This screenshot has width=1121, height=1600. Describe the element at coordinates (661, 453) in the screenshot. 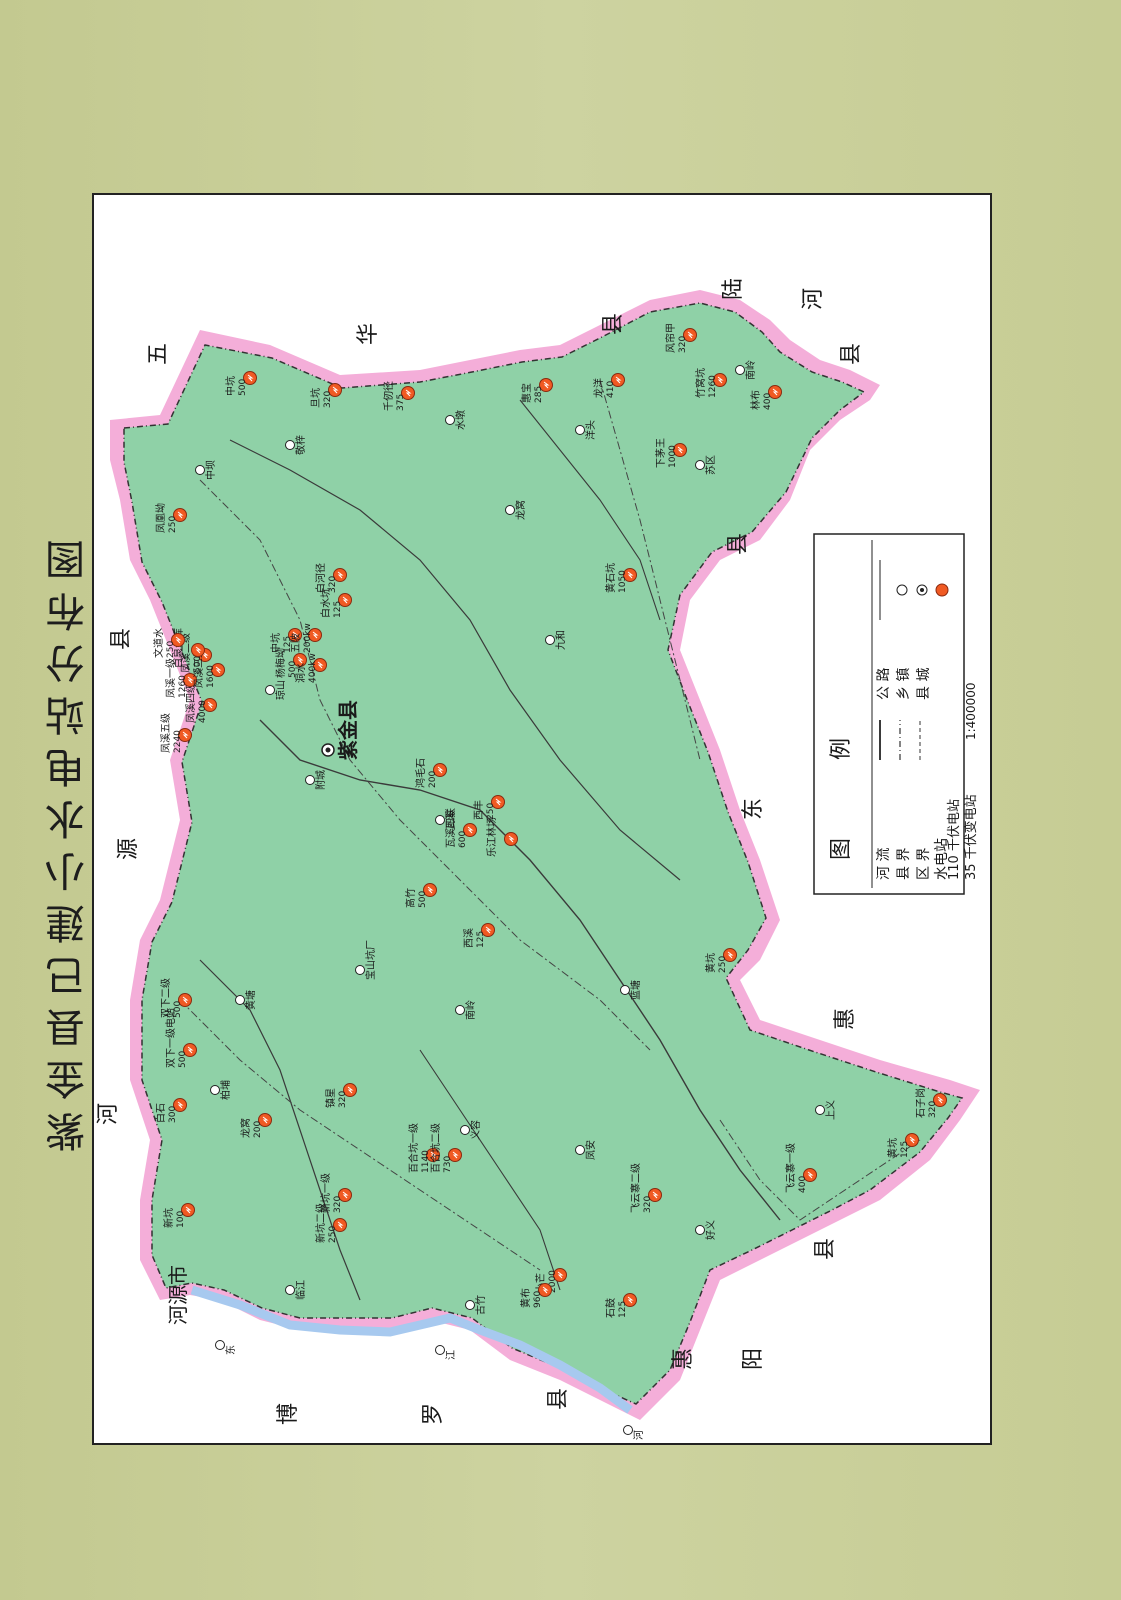

I see `station-name: 下茅王` at that location.